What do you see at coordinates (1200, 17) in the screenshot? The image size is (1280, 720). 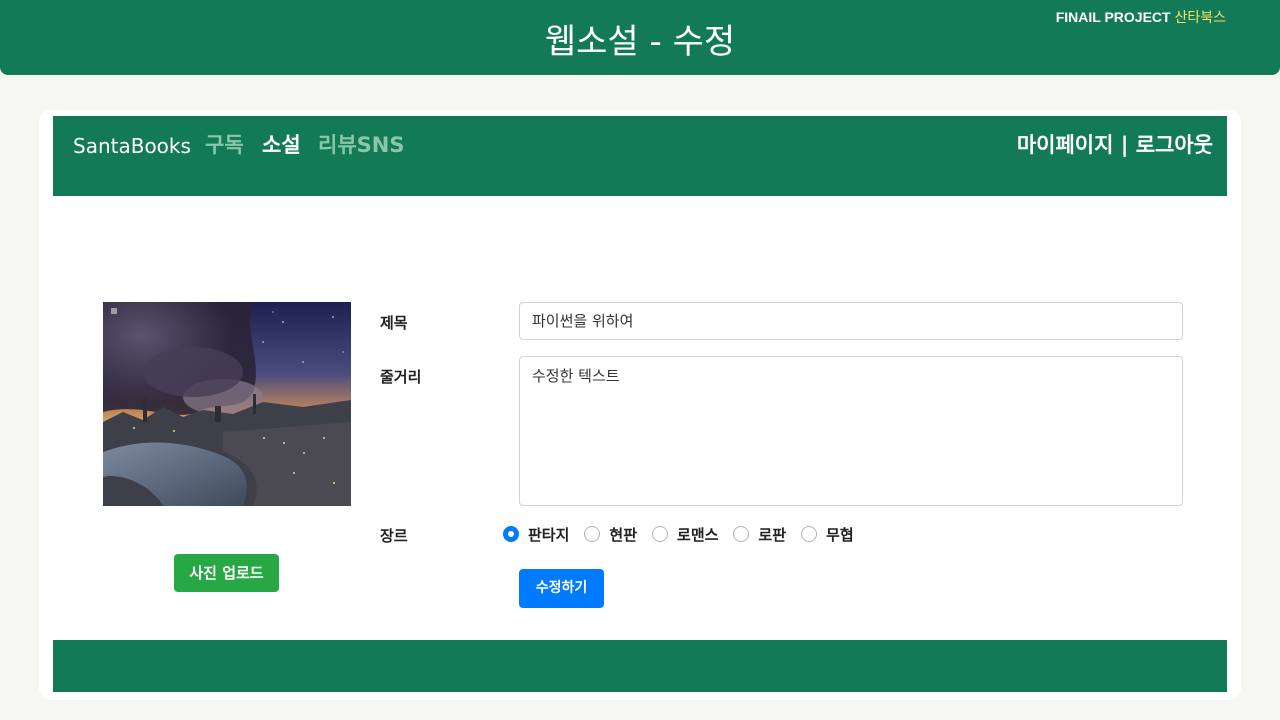 I see `project-brand-name: 산타북스` at bounding box center [1200, 17].